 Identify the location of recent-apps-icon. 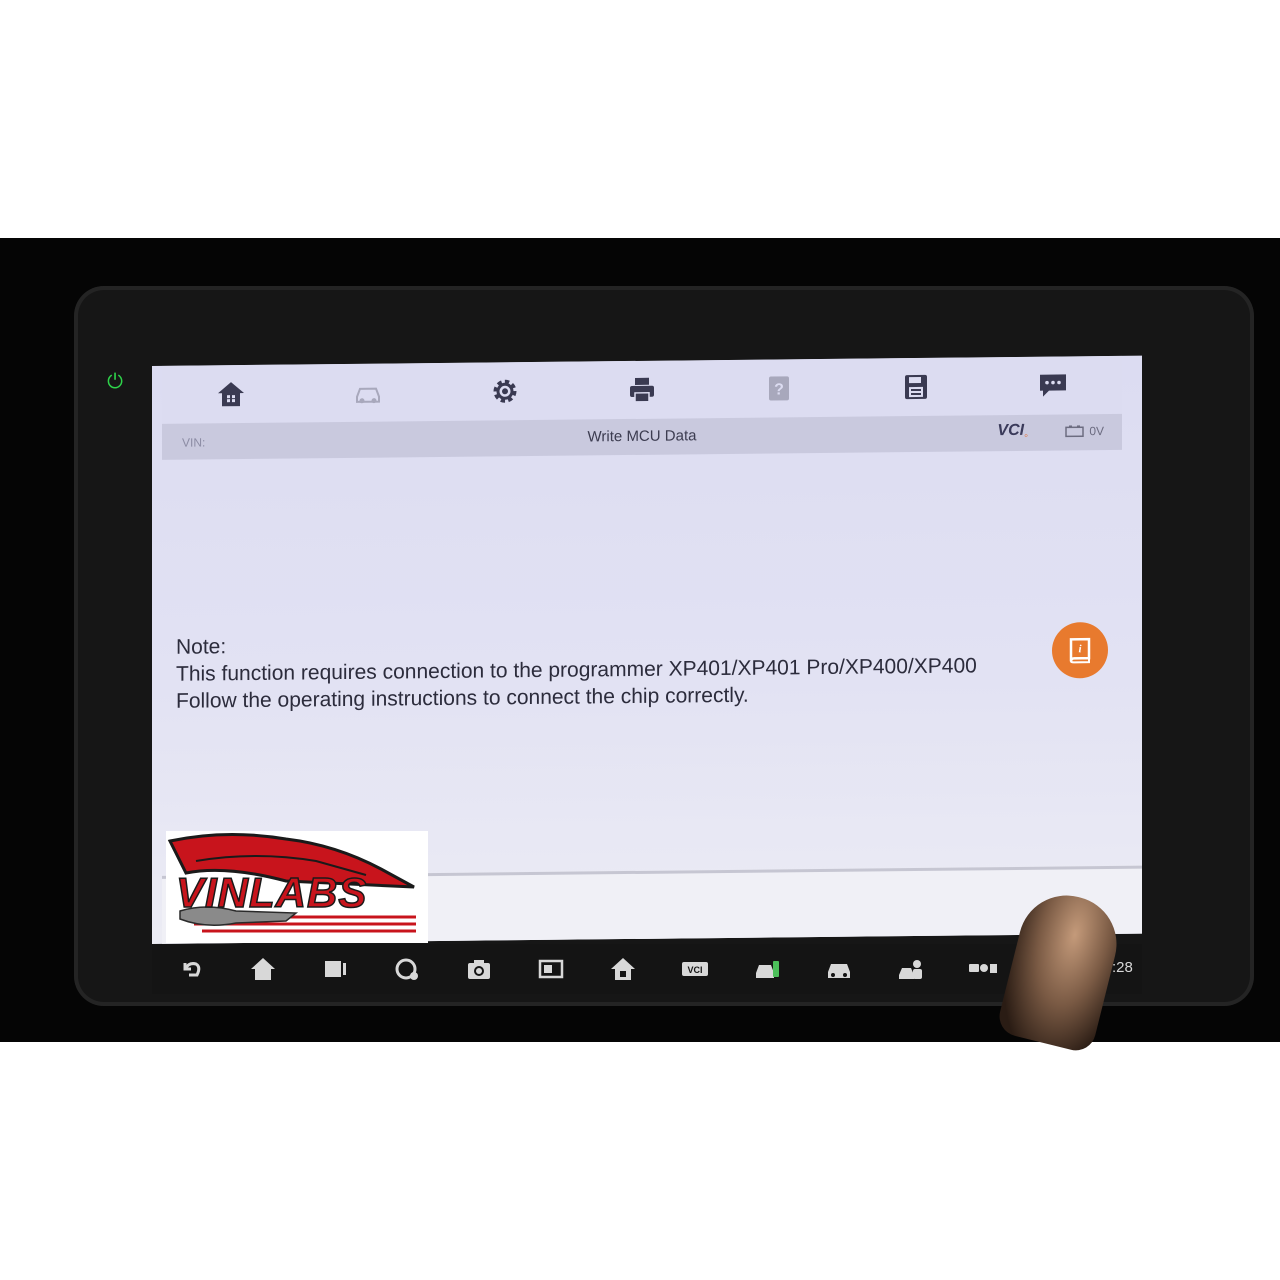
(335, 969).